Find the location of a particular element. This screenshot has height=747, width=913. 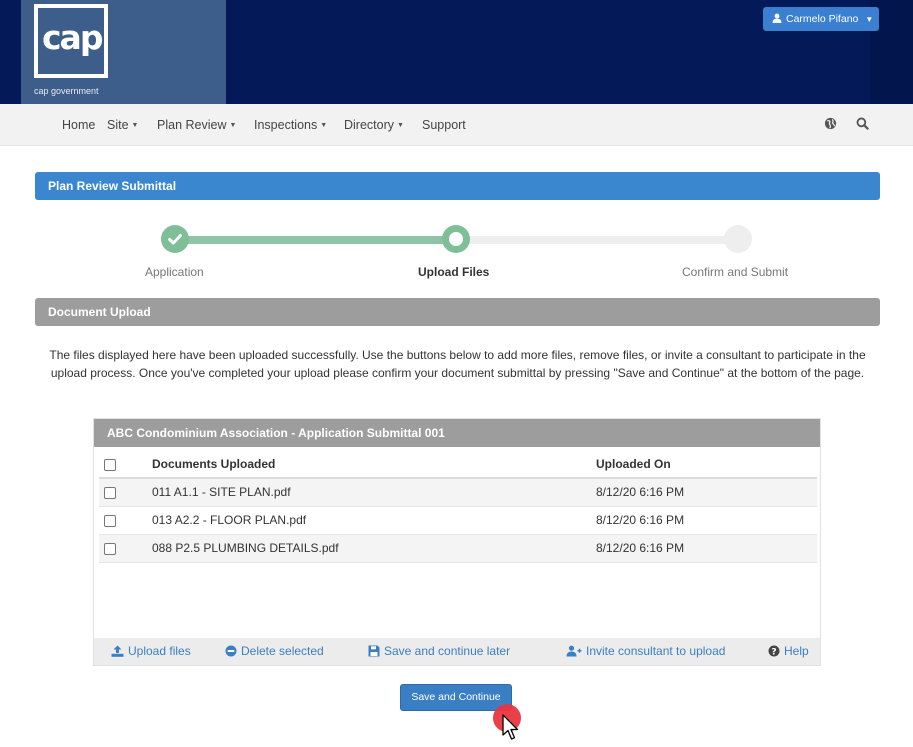

save-continue-later-label: Save and continue later is located at coordinates (447, 651).